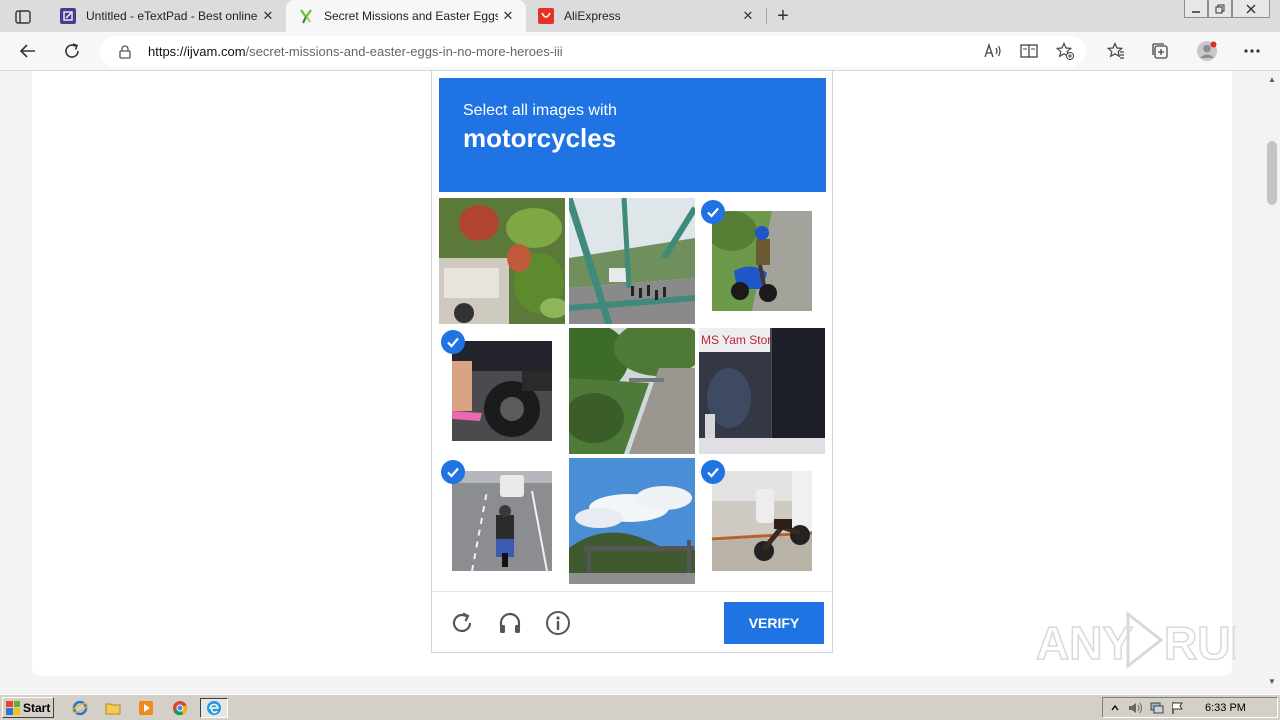 Image resolution: width=1280 pixels, height=720 pixels. What do you see at coordinates (125, 51) in the screenshot?
I see `lock-icon` at bounding box center [125, 51].